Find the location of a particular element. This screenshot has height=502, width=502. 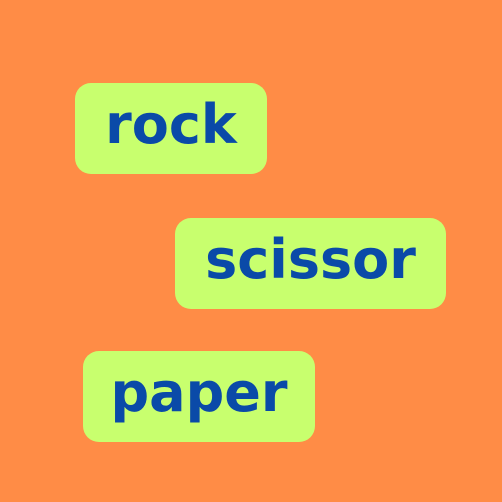

word-label-scissor: scissor is located at coordinates (310, 259).